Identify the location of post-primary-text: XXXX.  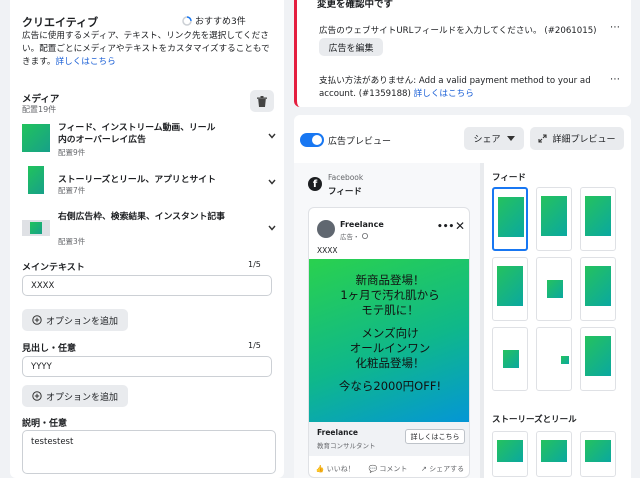
(327, 250).